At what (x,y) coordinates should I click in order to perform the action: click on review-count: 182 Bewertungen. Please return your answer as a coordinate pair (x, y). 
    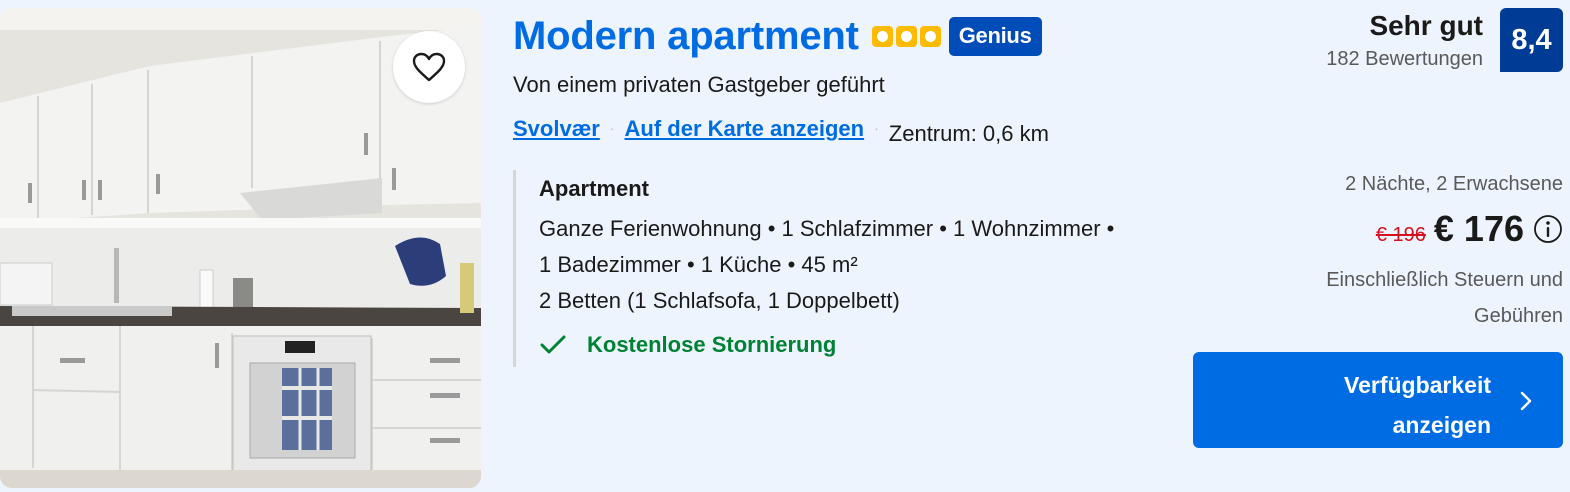
    Looking at the image, I should click on (1404, 59).